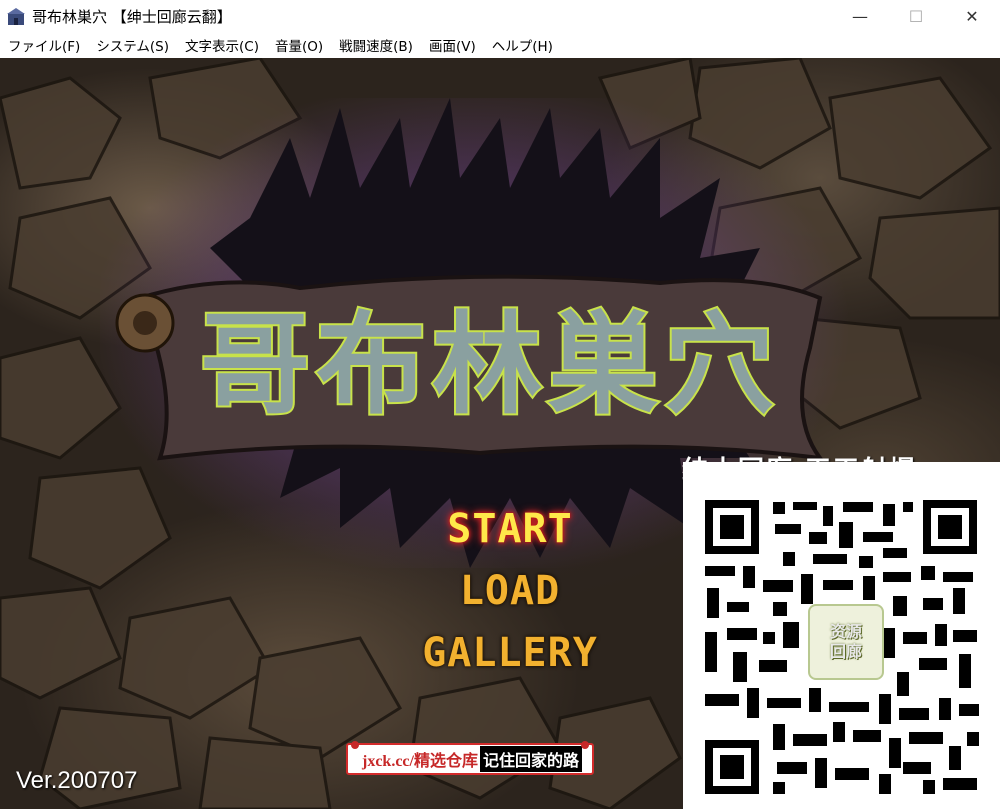 Image resolution: width=1000 pixels, height=809 pixels. I want to click on maximize-button: ☐, so click(916, 16).